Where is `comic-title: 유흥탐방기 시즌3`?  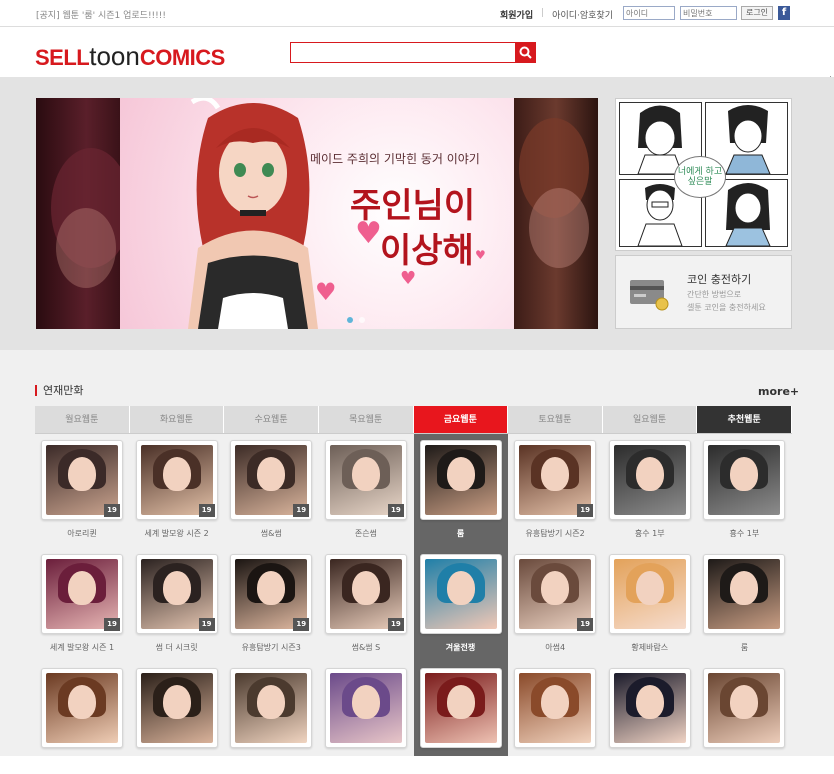 comic-title: 유흥탐방기 시즌3 is located at coordinates (271, 647).